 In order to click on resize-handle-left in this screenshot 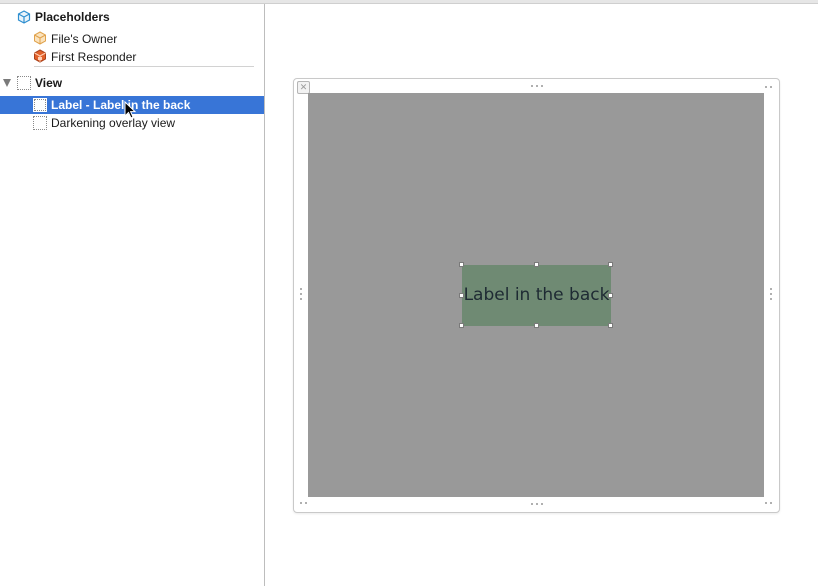, I will do `click(461, 295)`.